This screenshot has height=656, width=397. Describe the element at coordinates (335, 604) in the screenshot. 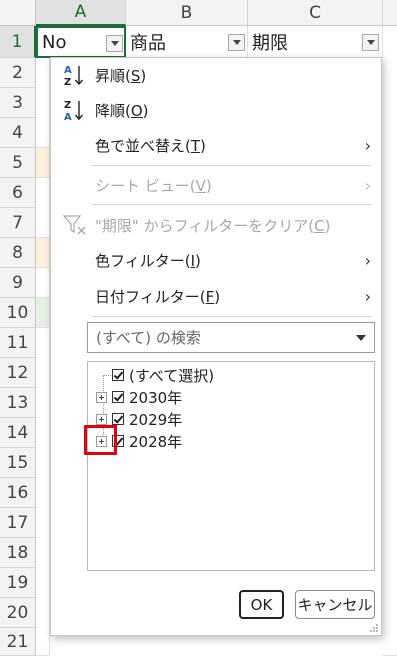

I see `cancel-button: キャンセル` at that location.